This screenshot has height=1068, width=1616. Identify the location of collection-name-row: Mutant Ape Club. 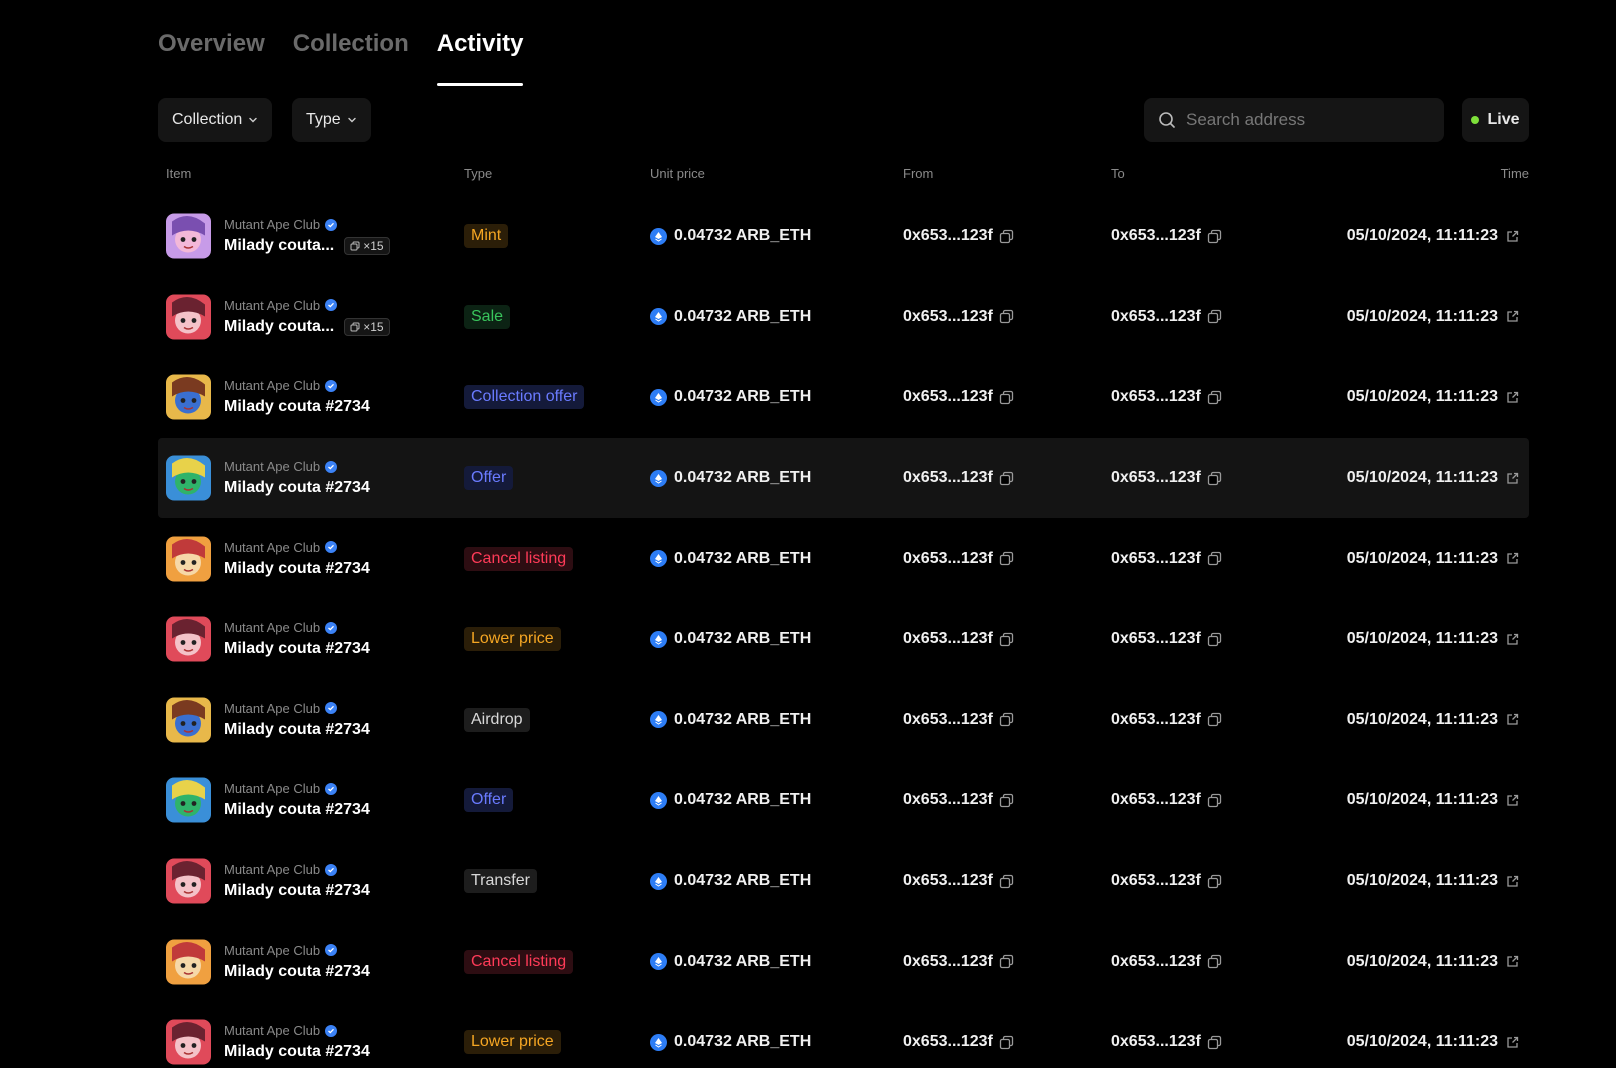
(297, 385).